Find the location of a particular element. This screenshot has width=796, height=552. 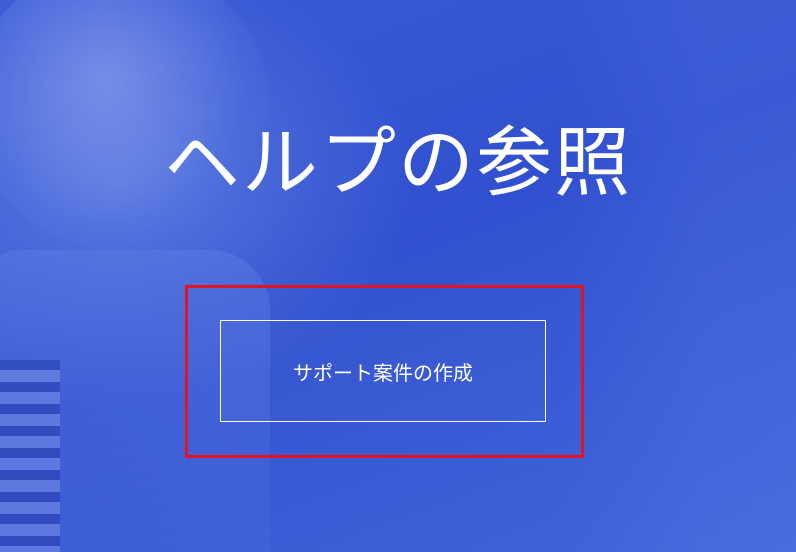

create-support-case-button: サポート案件の作成 is located at coordinates (383, 371).